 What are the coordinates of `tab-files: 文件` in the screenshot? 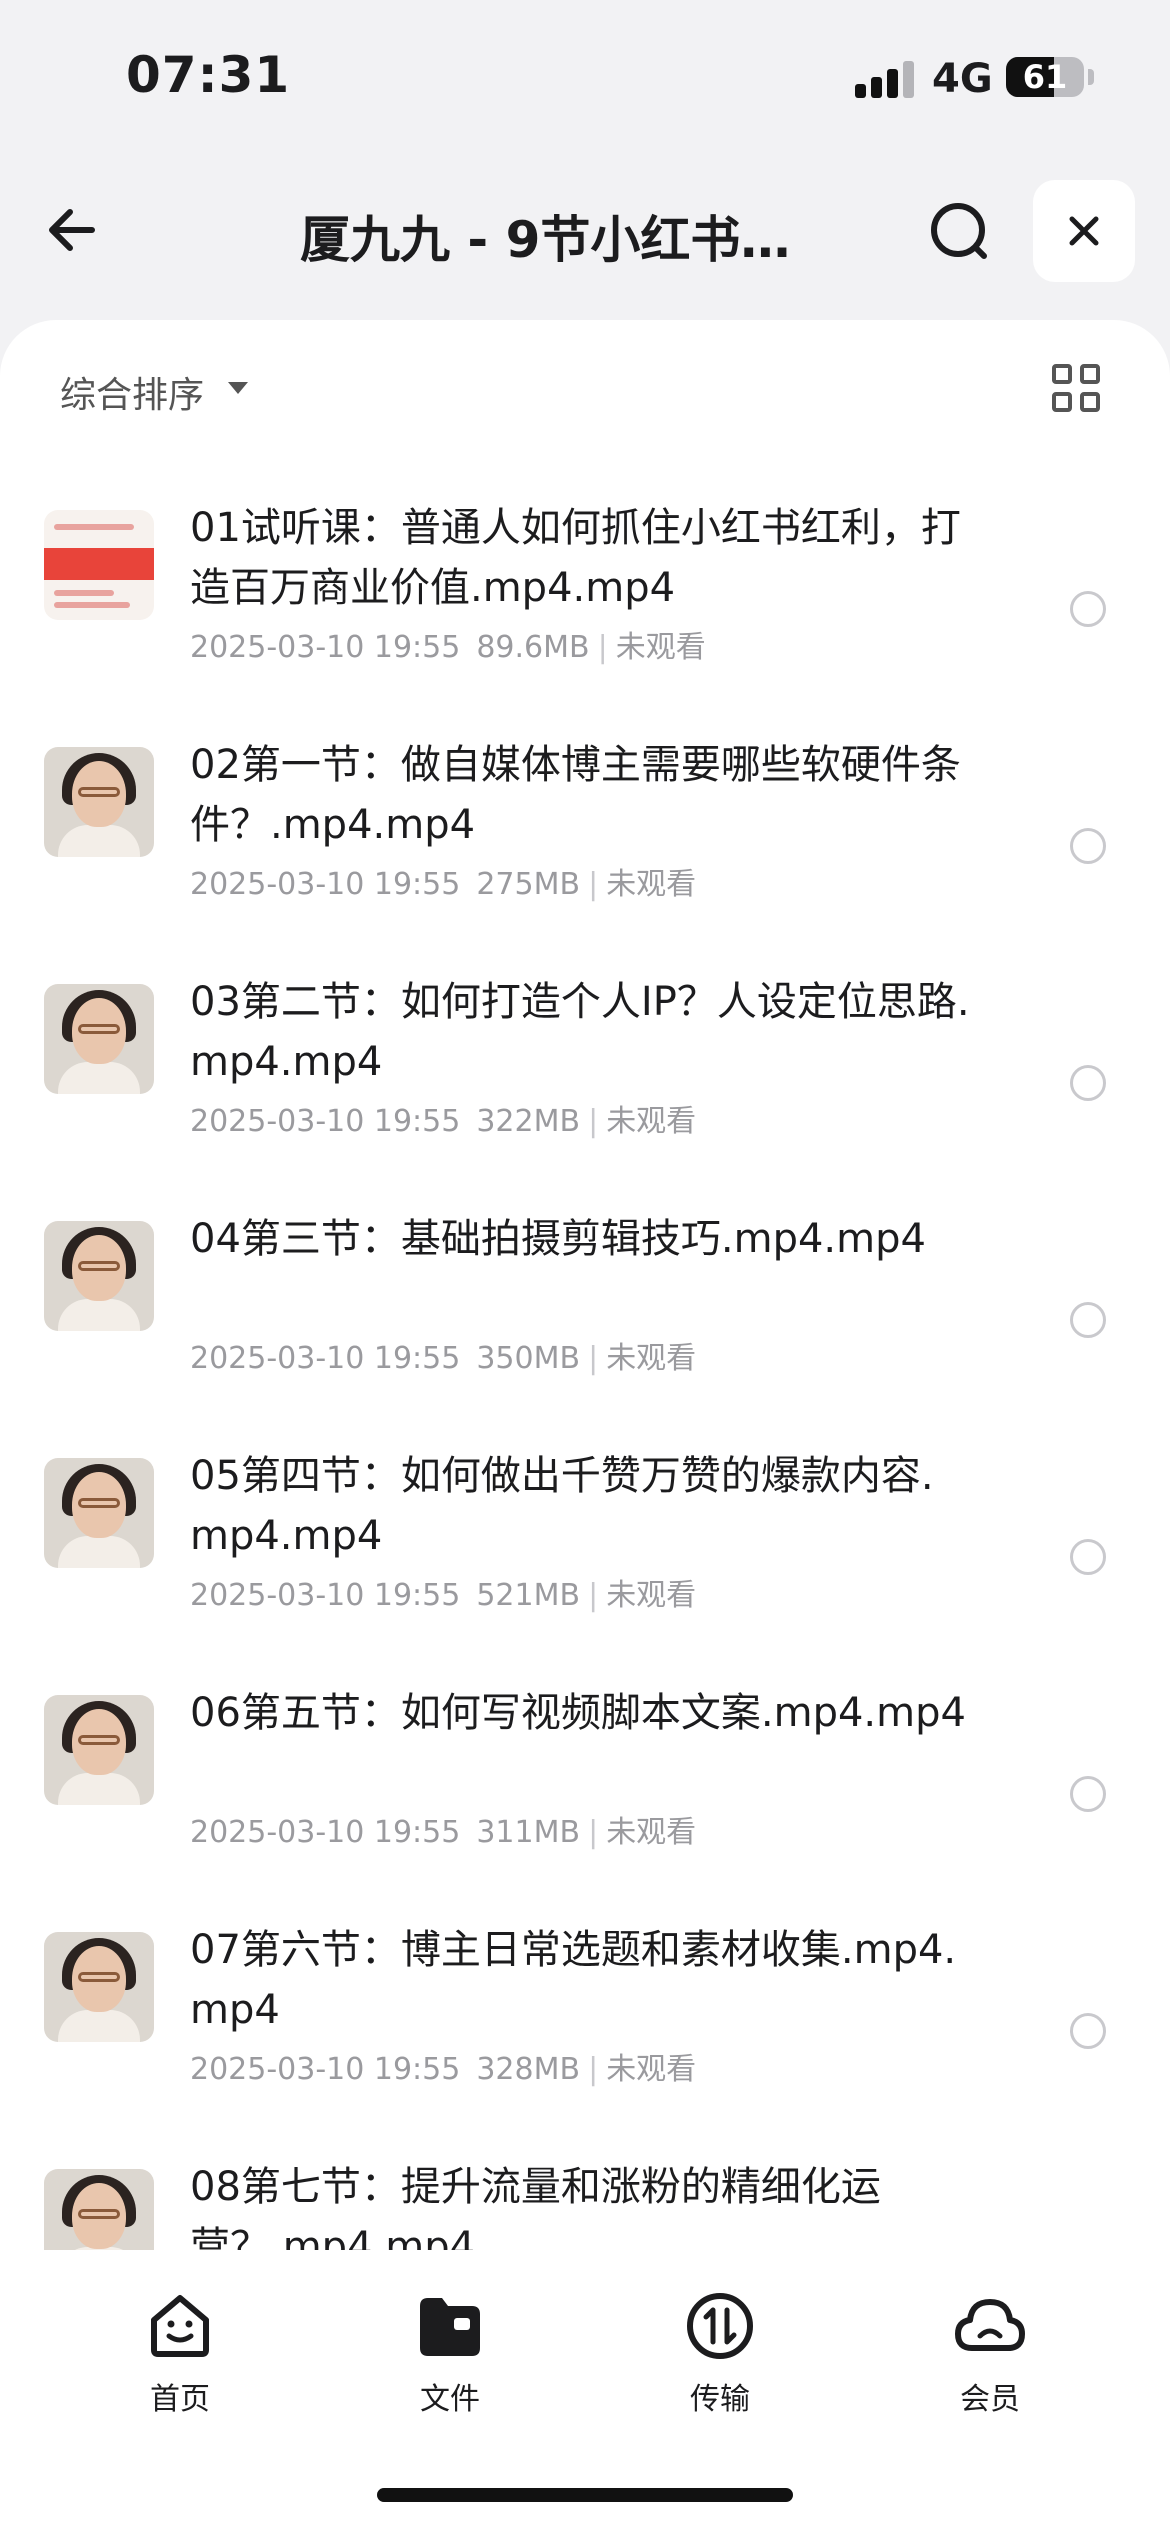 It's located at (450, 2353).